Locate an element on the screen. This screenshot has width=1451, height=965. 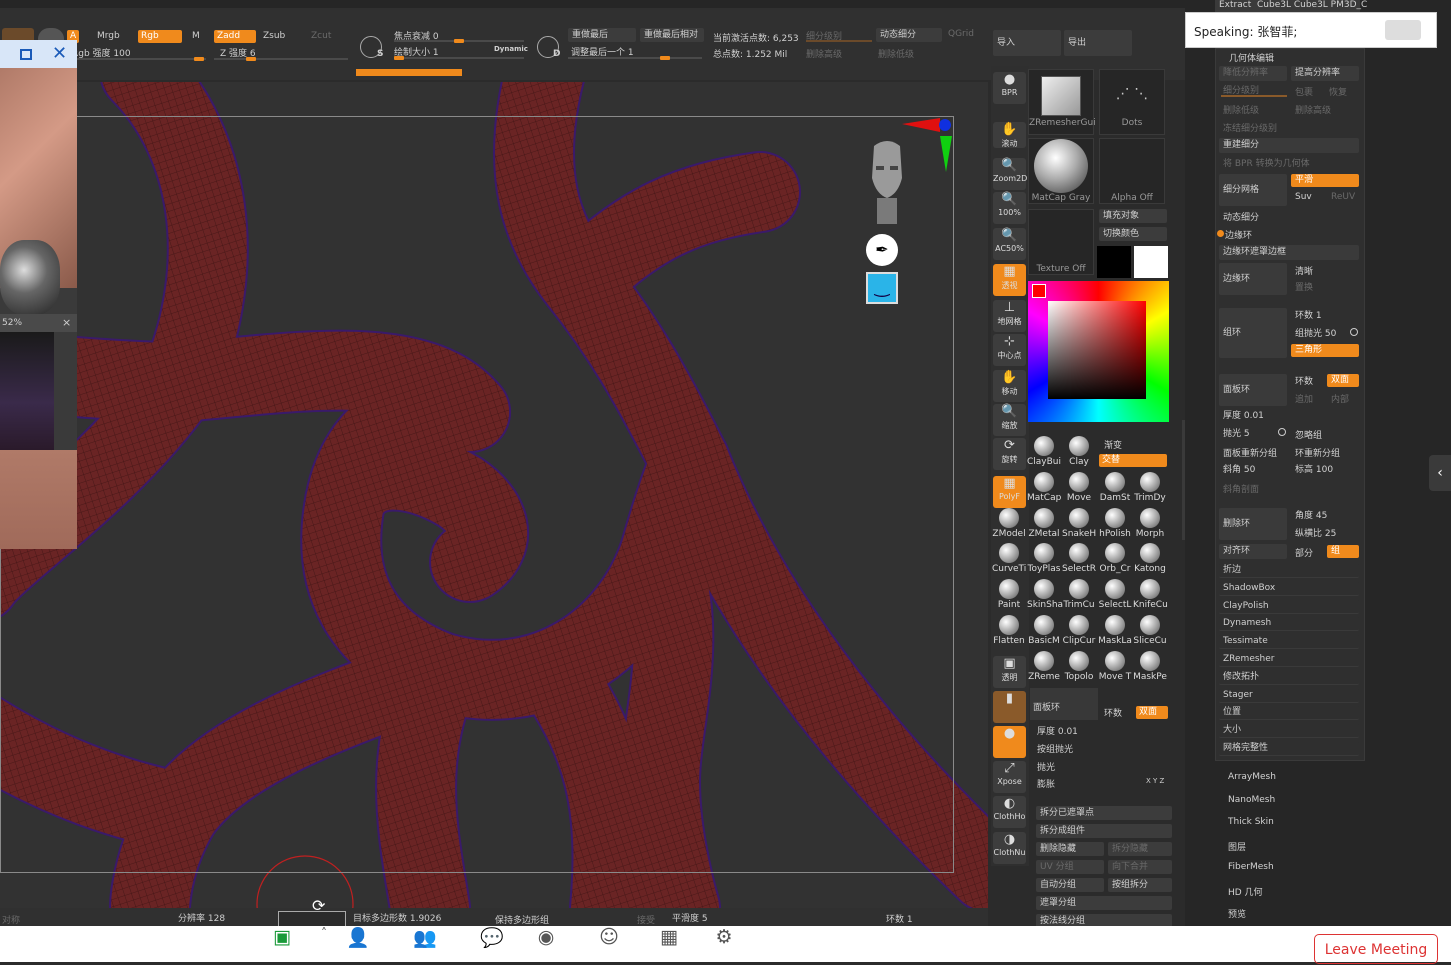
group-polish-radio is located at coordinates (1354, 332).